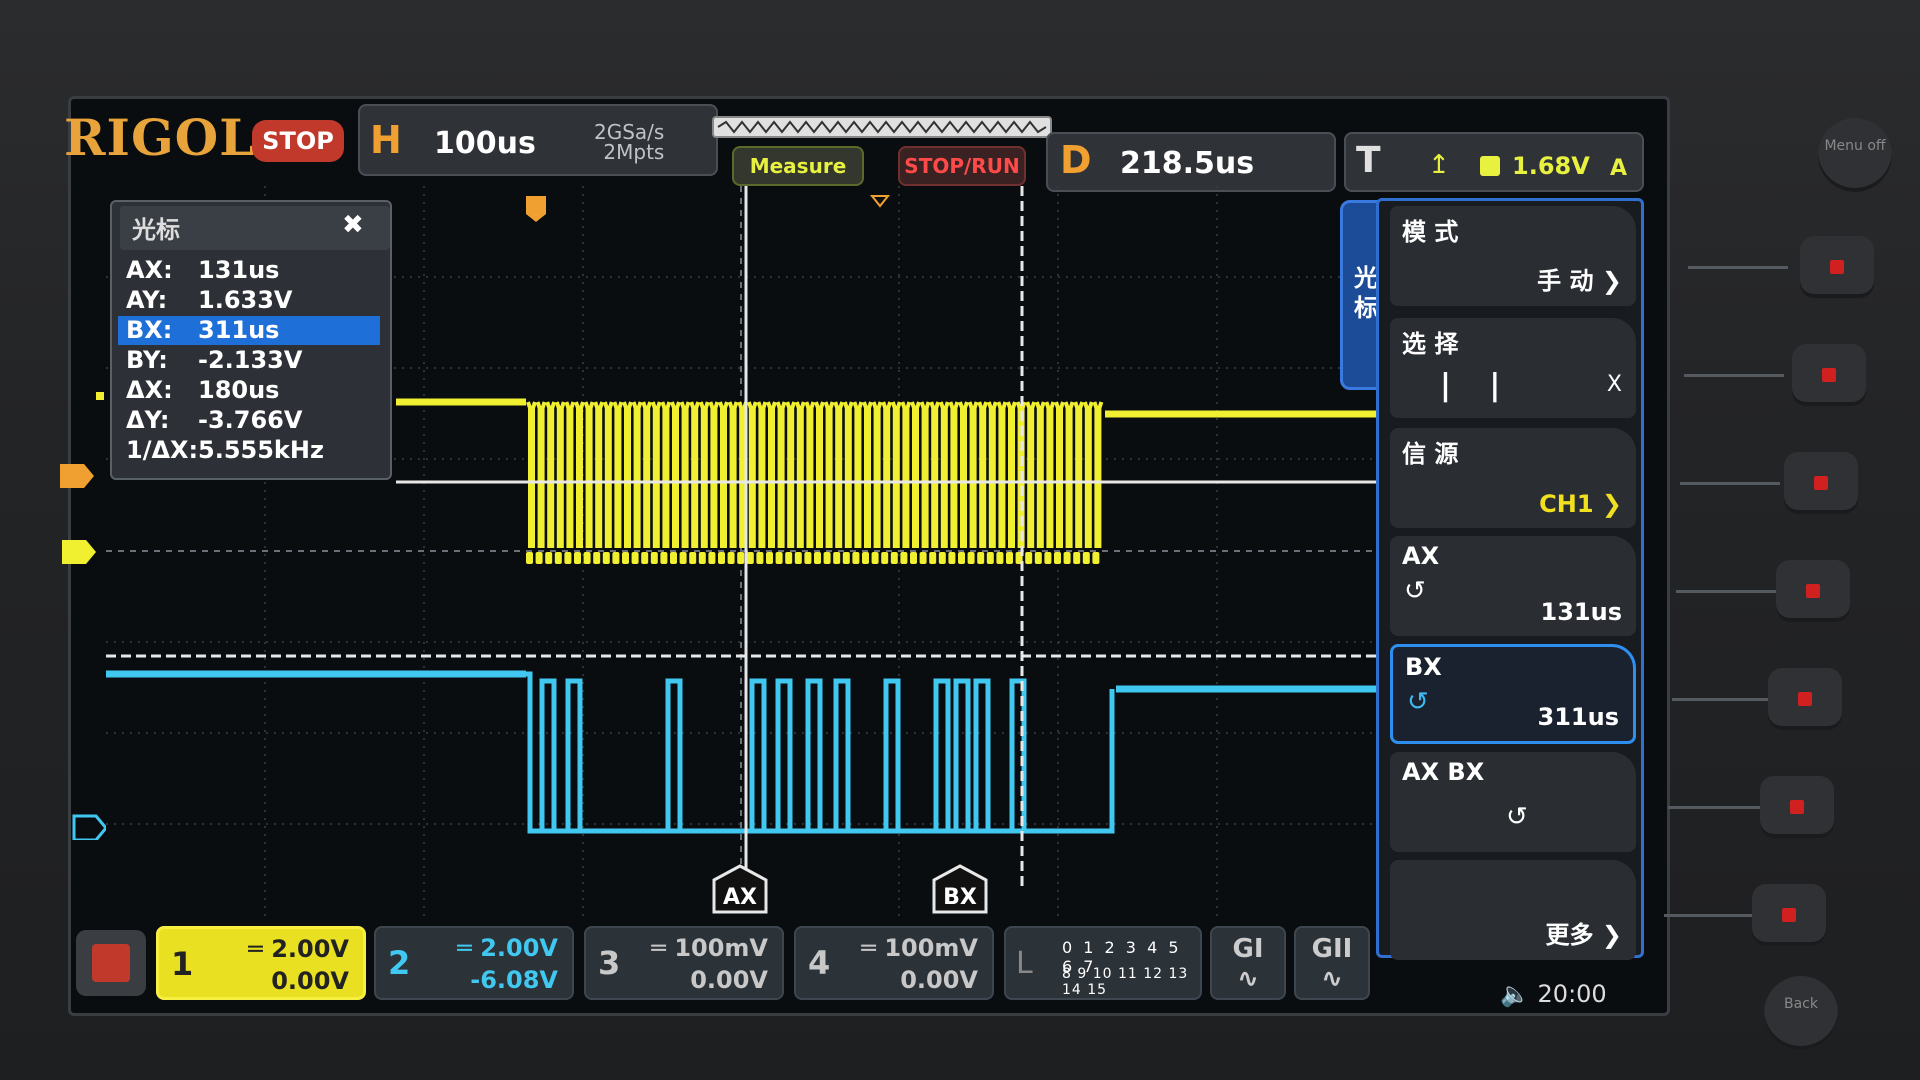 This screenshot has height=1080, width=1920. I want to click on channel-2-box: 2 ═ 2.00V -6.08V, so click(474, 963).